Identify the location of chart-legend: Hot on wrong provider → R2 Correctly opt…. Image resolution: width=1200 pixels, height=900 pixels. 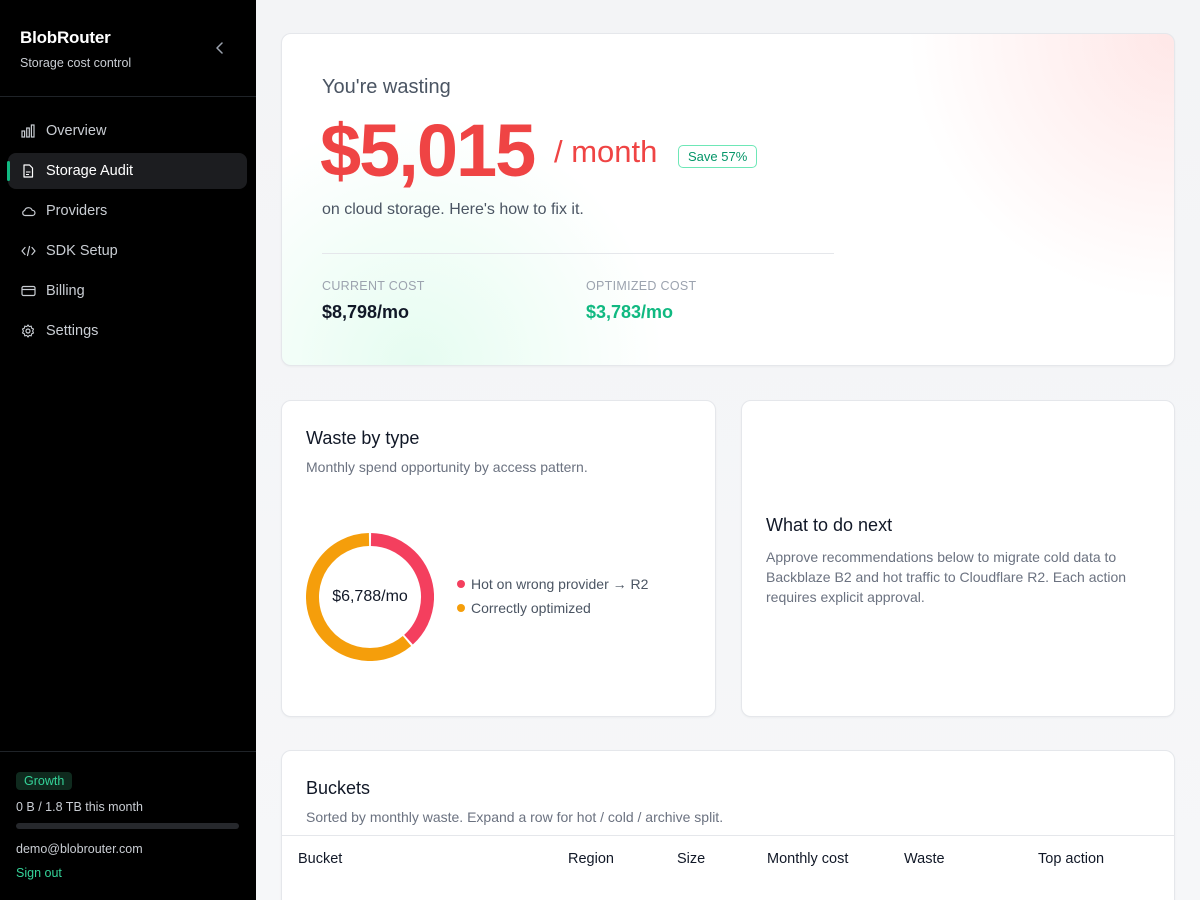
(552, 600).